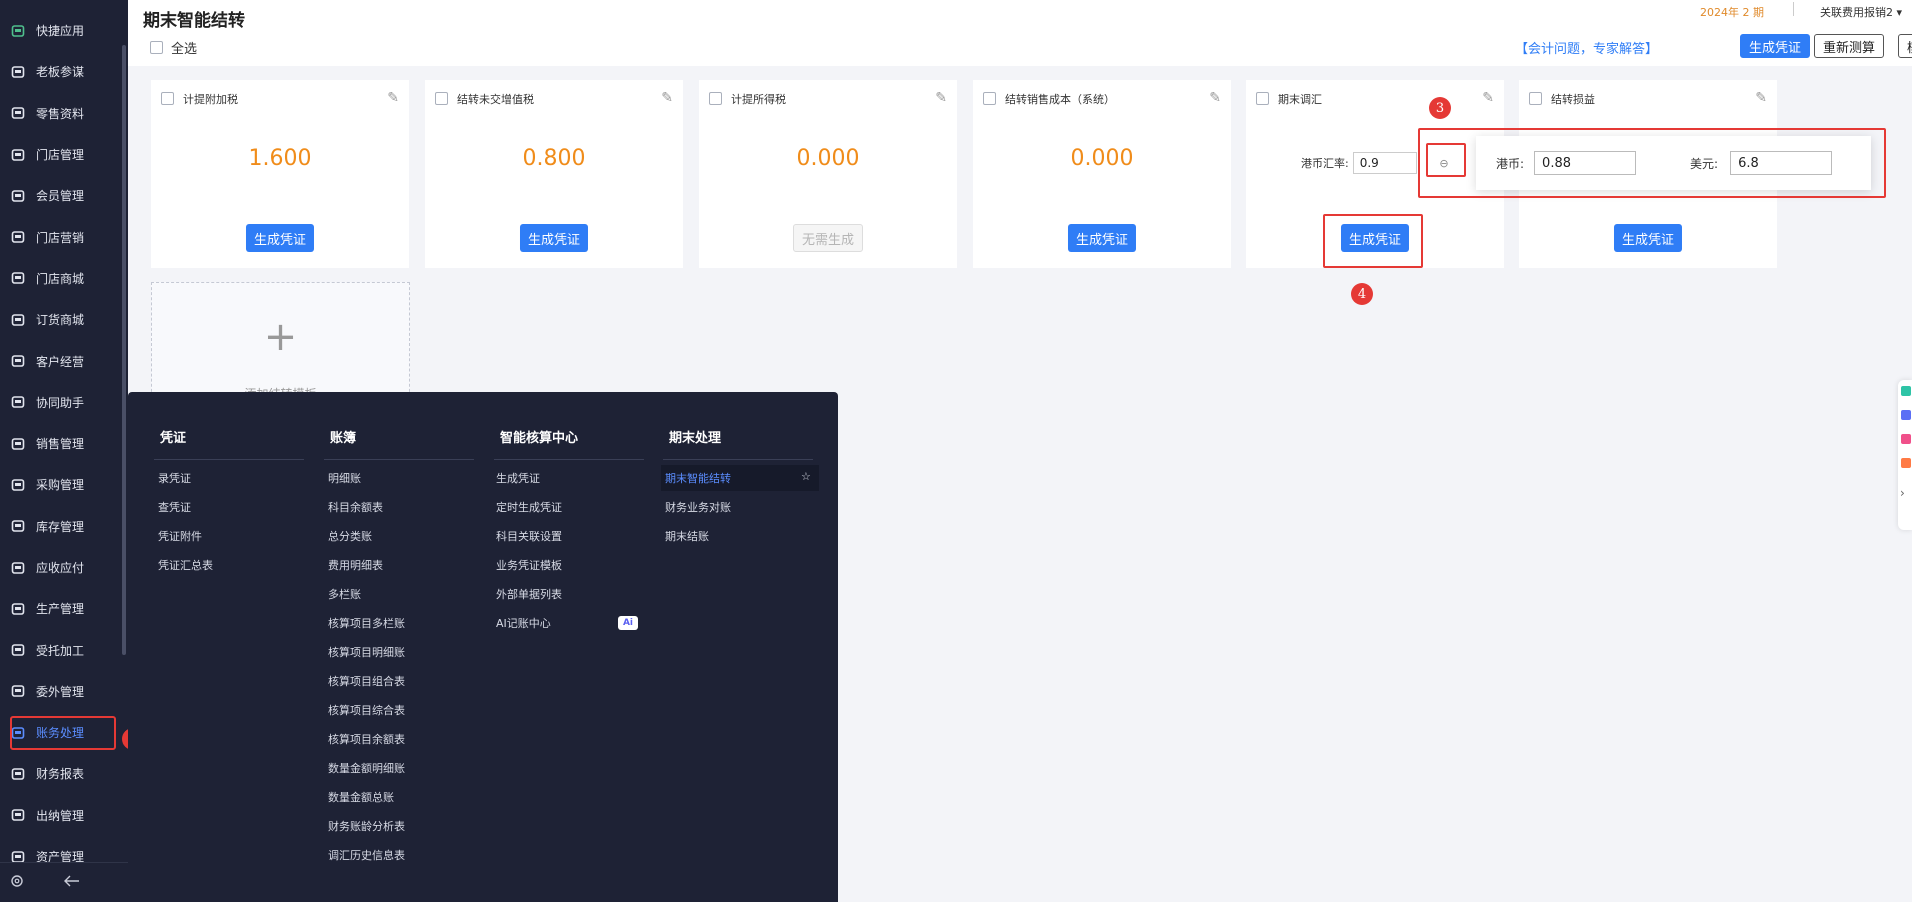  I want to click on highlight-rate-popup, so click(1652, 163).